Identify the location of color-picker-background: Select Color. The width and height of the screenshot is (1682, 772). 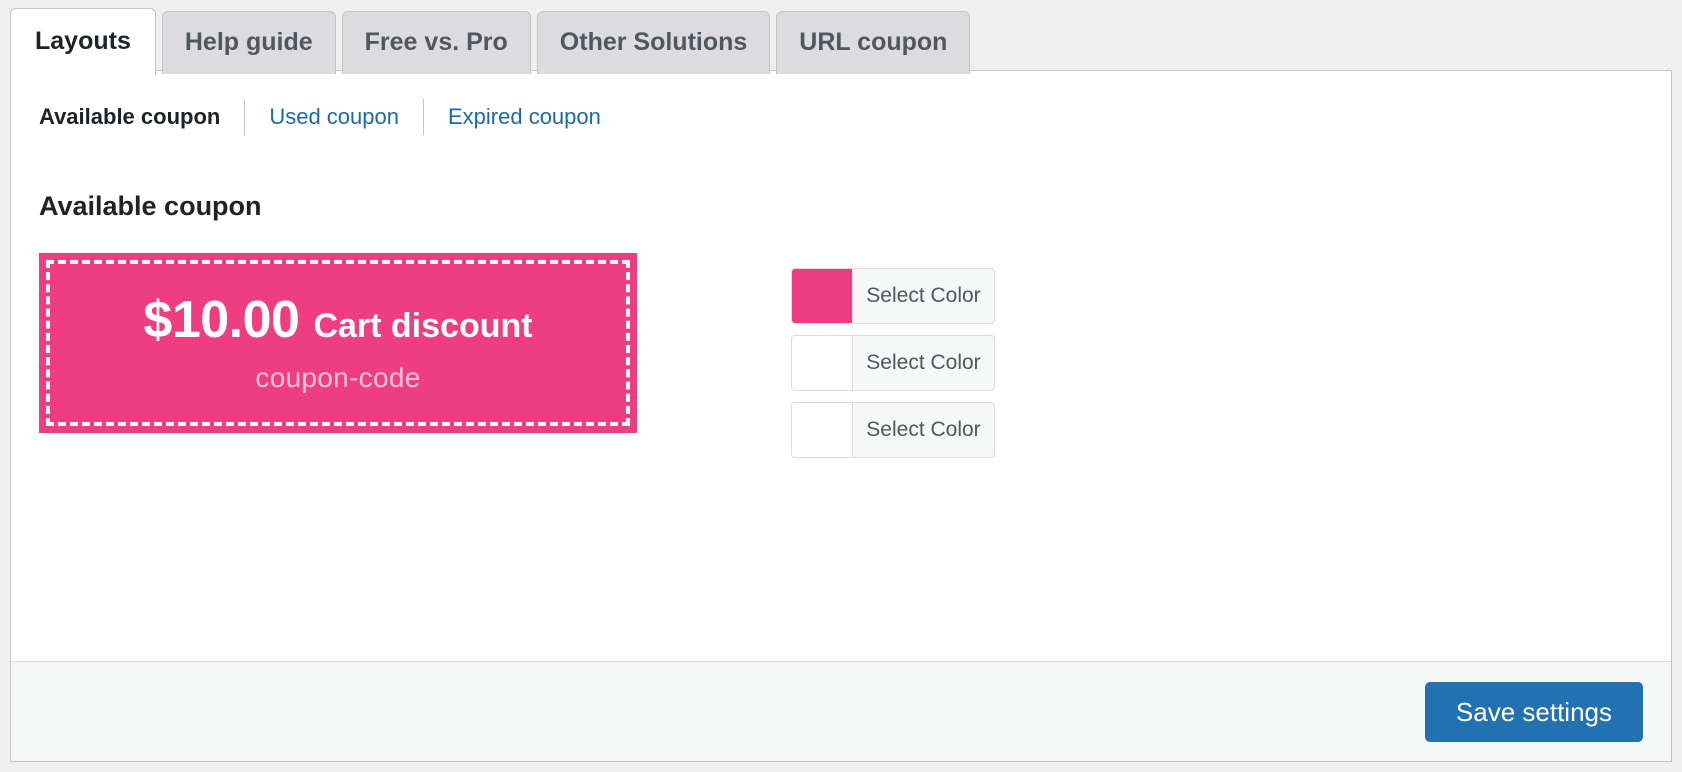
(893, 296).